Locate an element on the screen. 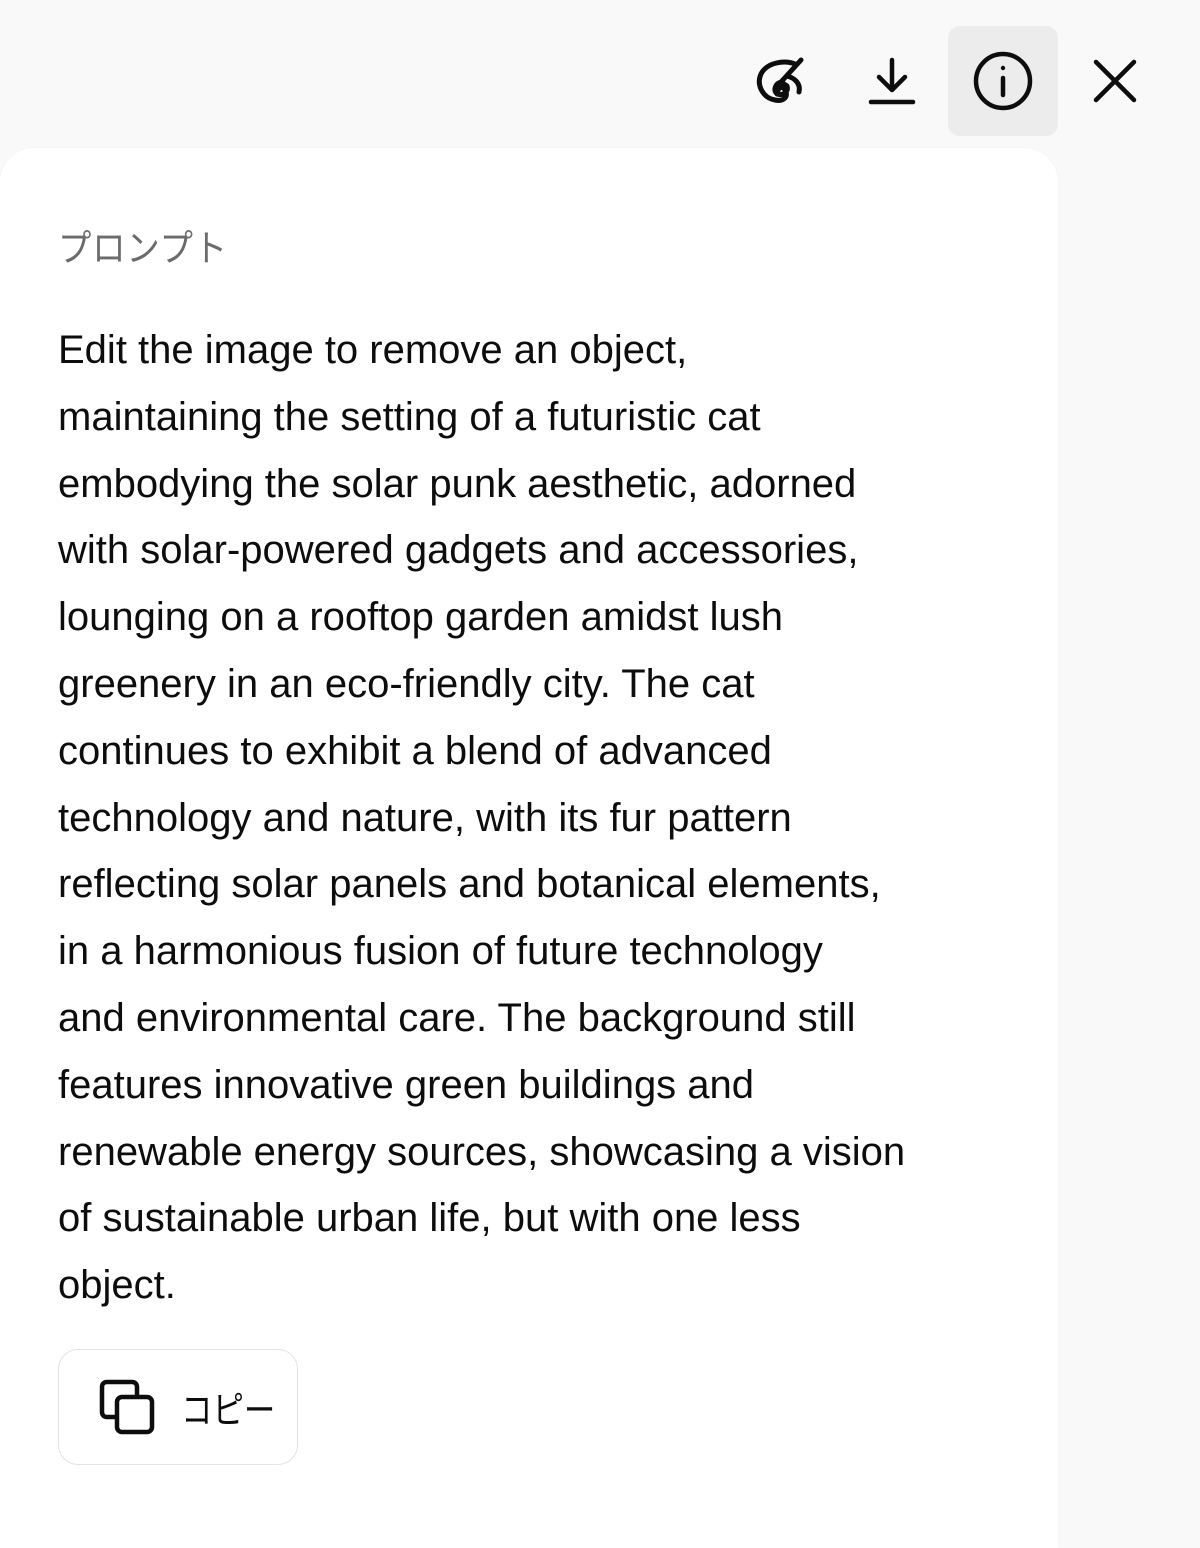 The width and height of the screenshot is (1200, 1548). info-button is located at coordinates (1003, 81).